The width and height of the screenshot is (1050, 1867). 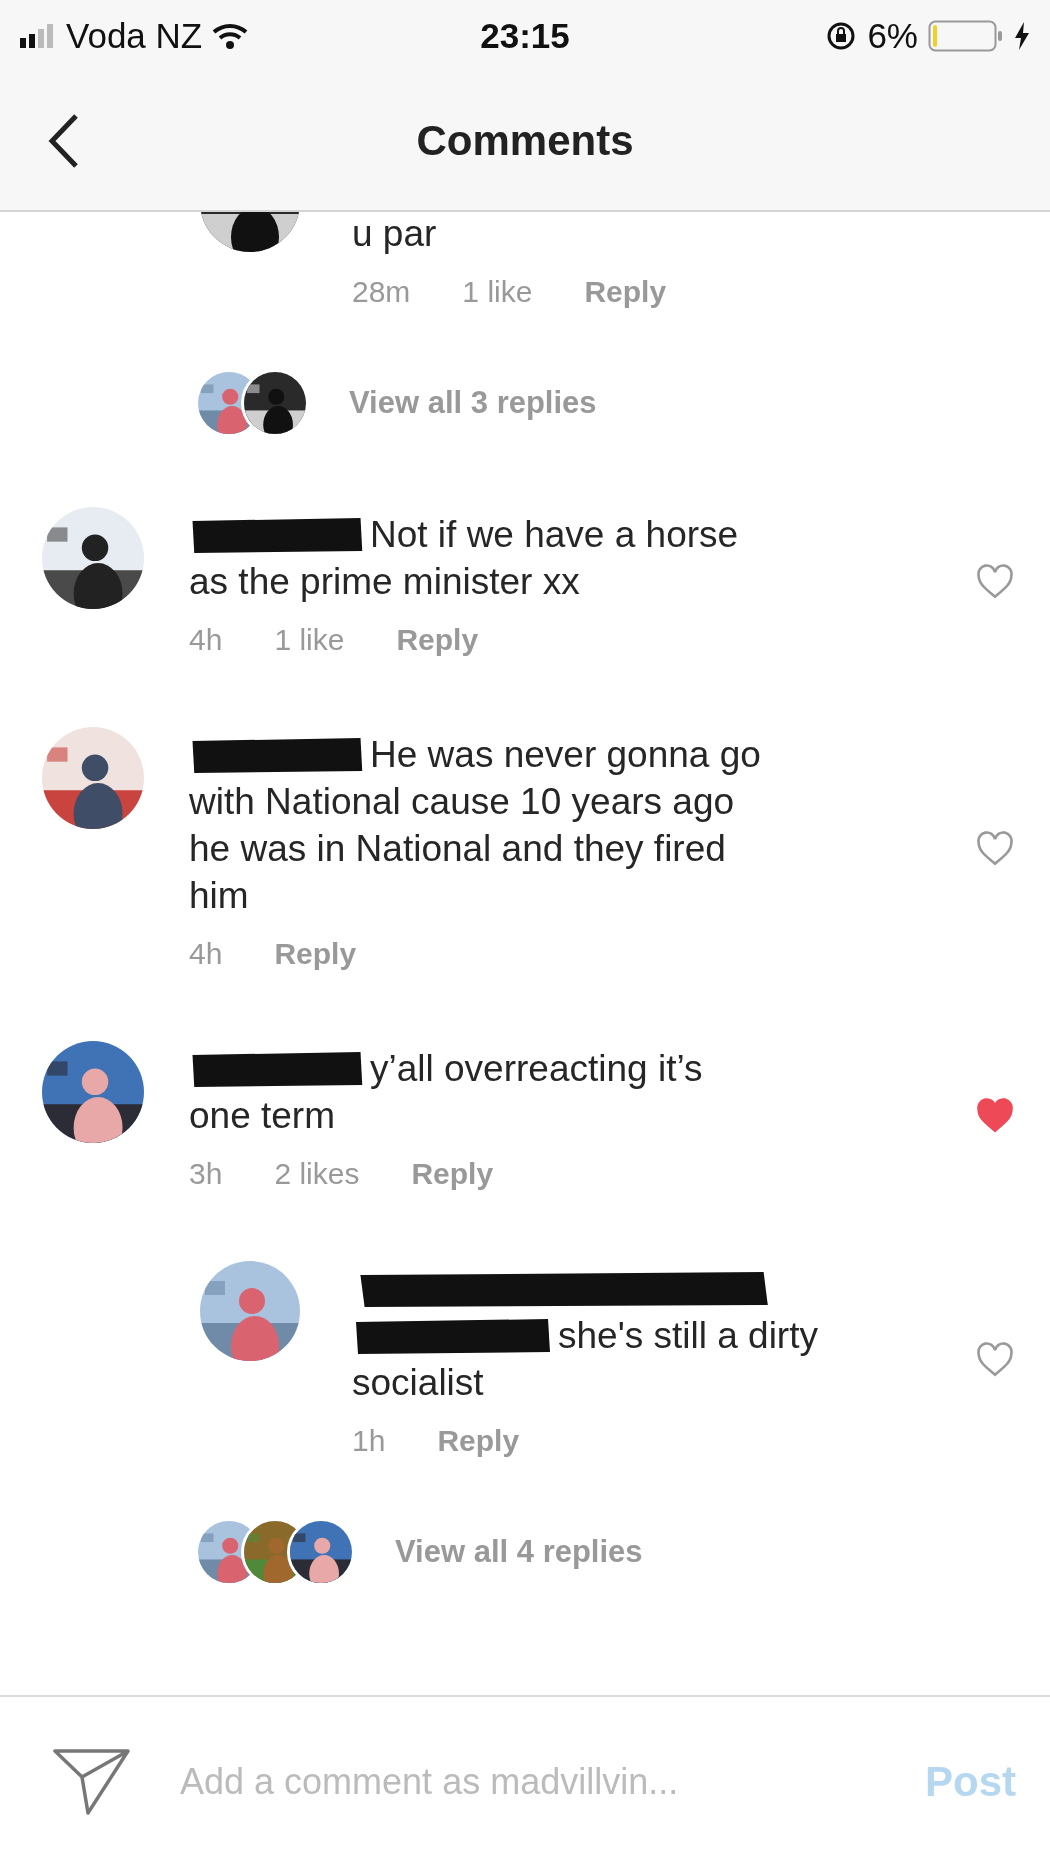 What do you see at coordinates (381, 292) in the screenshot?
I see `comment-meta: 28m` at bounding box center [381, 292].